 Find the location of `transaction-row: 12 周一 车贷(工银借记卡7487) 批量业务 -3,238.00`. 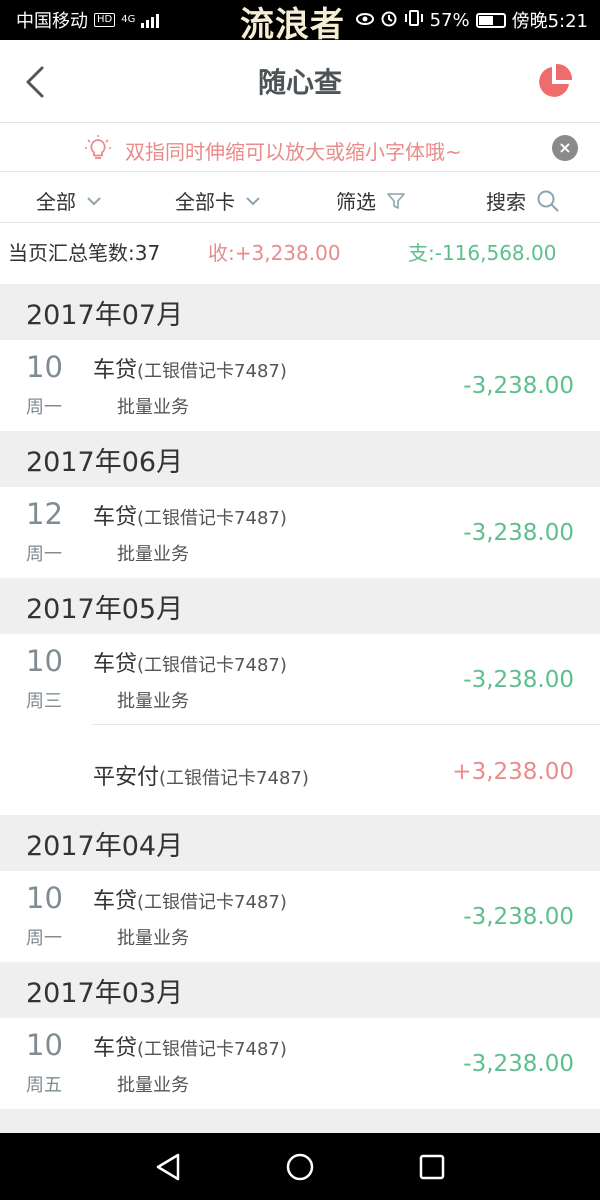

transaction-row: 12 周一 车贷(工银借记卡7487) 批量业务 -3,238.00 is located at coordinates (300, 532).